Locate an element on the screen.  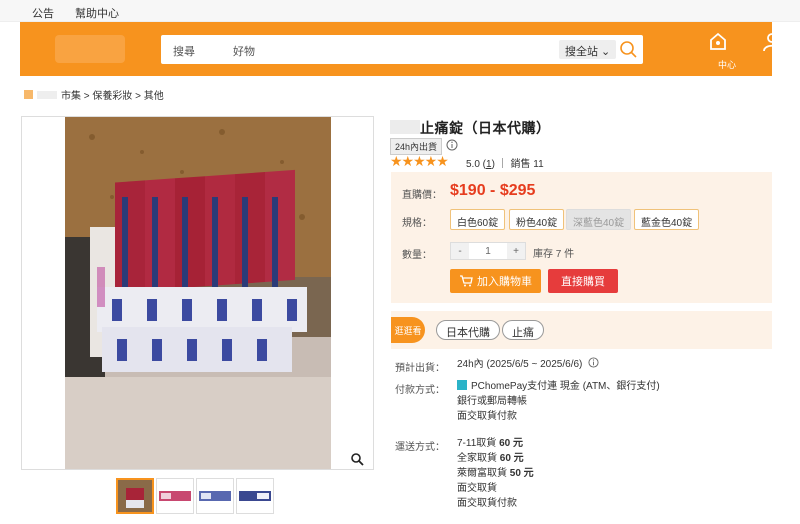
delivery-label: 運送方式： is located at coordinates (420, 447).